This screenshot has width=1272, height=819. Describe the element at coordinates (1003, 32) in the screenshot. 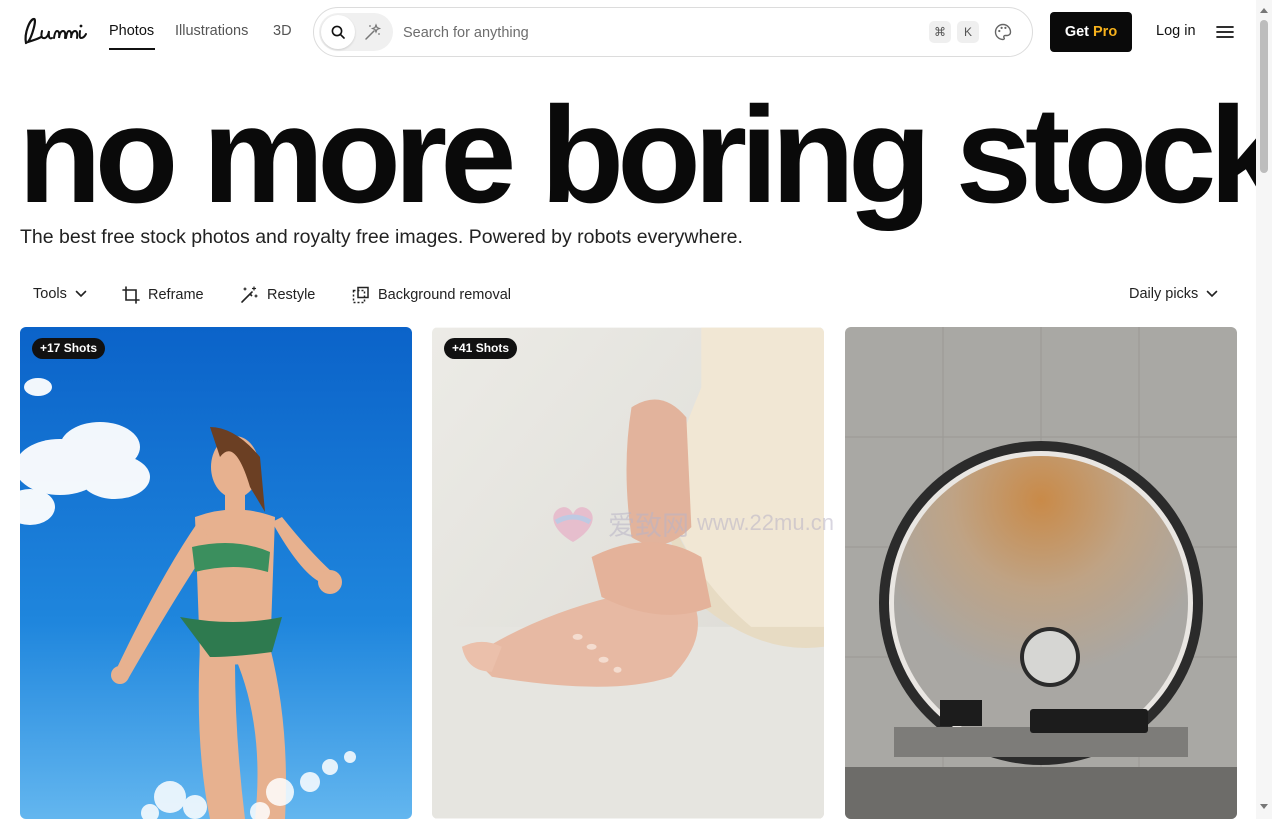

I see `palette-icon` at that location.